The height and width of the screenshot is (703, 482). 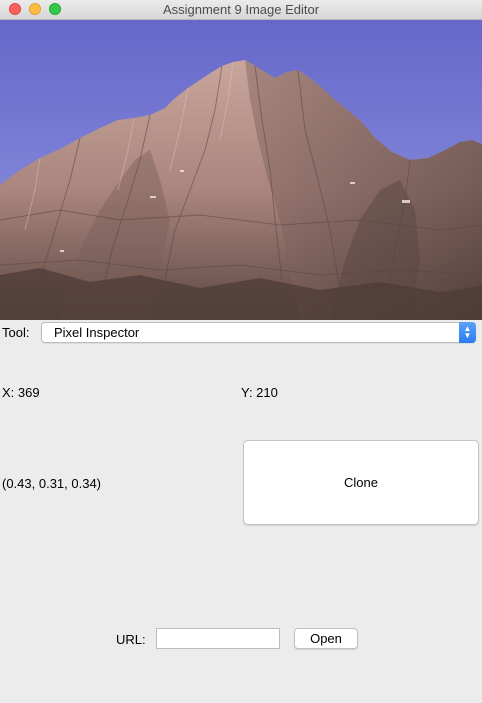 What do you see at coordinates (218, 638) in the screenshot?
I see `url-input` at bounding box center [218, 638].